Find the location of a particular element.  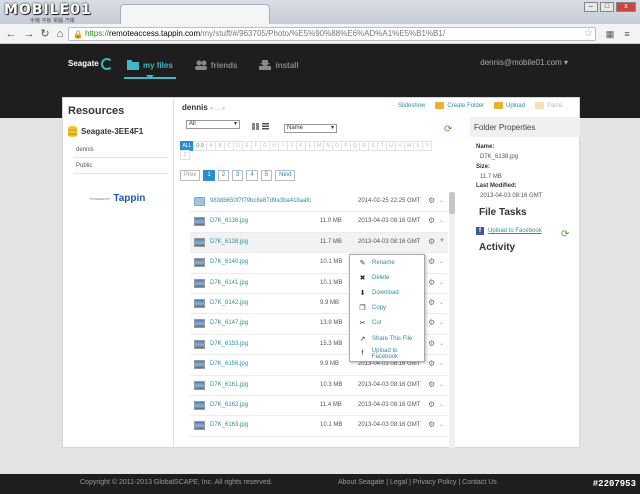

resource-drive-label: Seagate-3EE4F1 is located at coordinates (112, 131).